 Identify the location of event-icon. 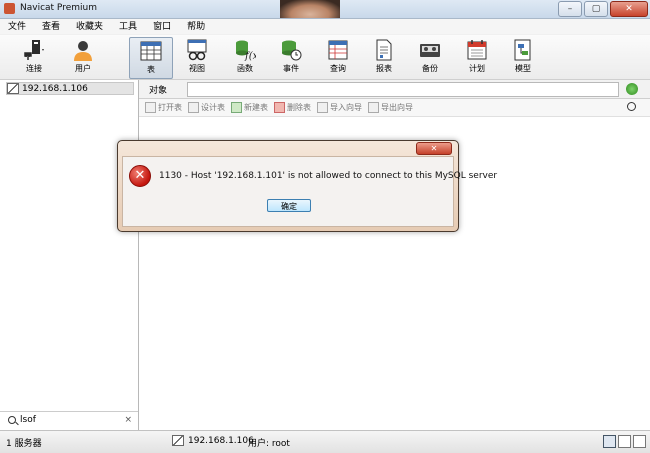
(292, 50).